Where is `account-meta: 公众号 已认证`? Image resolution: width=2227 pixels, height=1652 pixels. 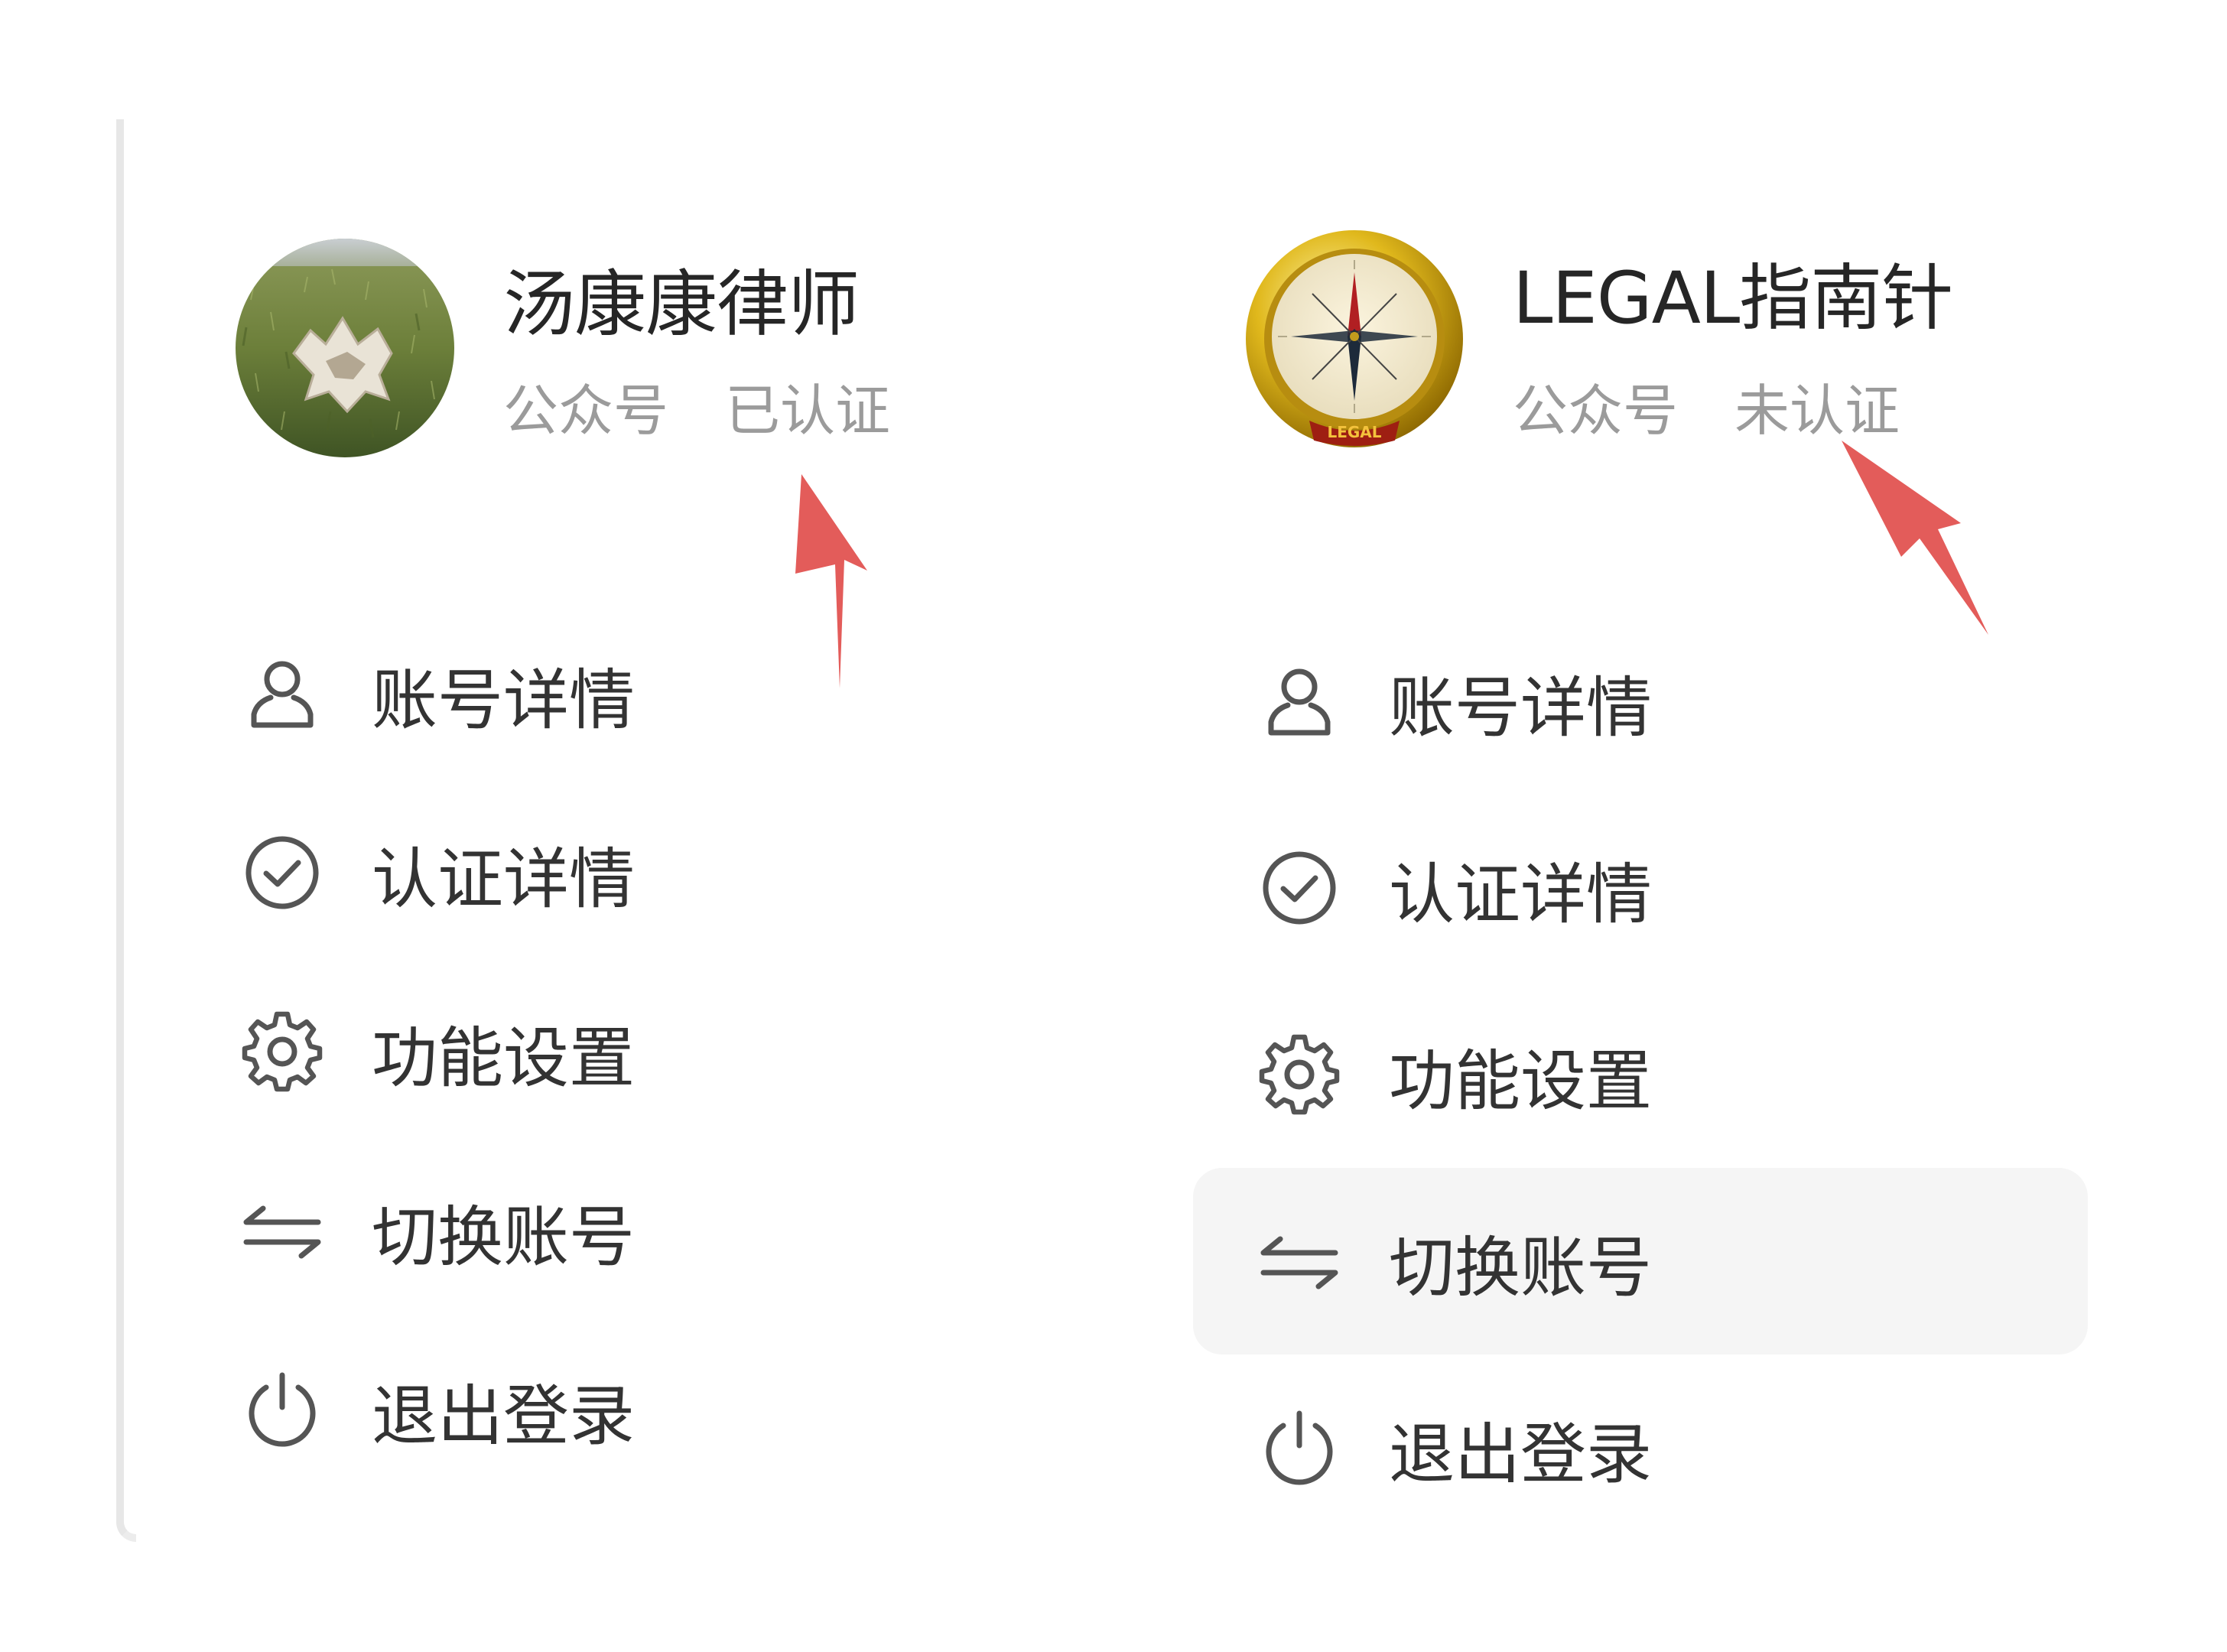 account-meta: 公众号 已认证 is located at coordinates (696, 406).